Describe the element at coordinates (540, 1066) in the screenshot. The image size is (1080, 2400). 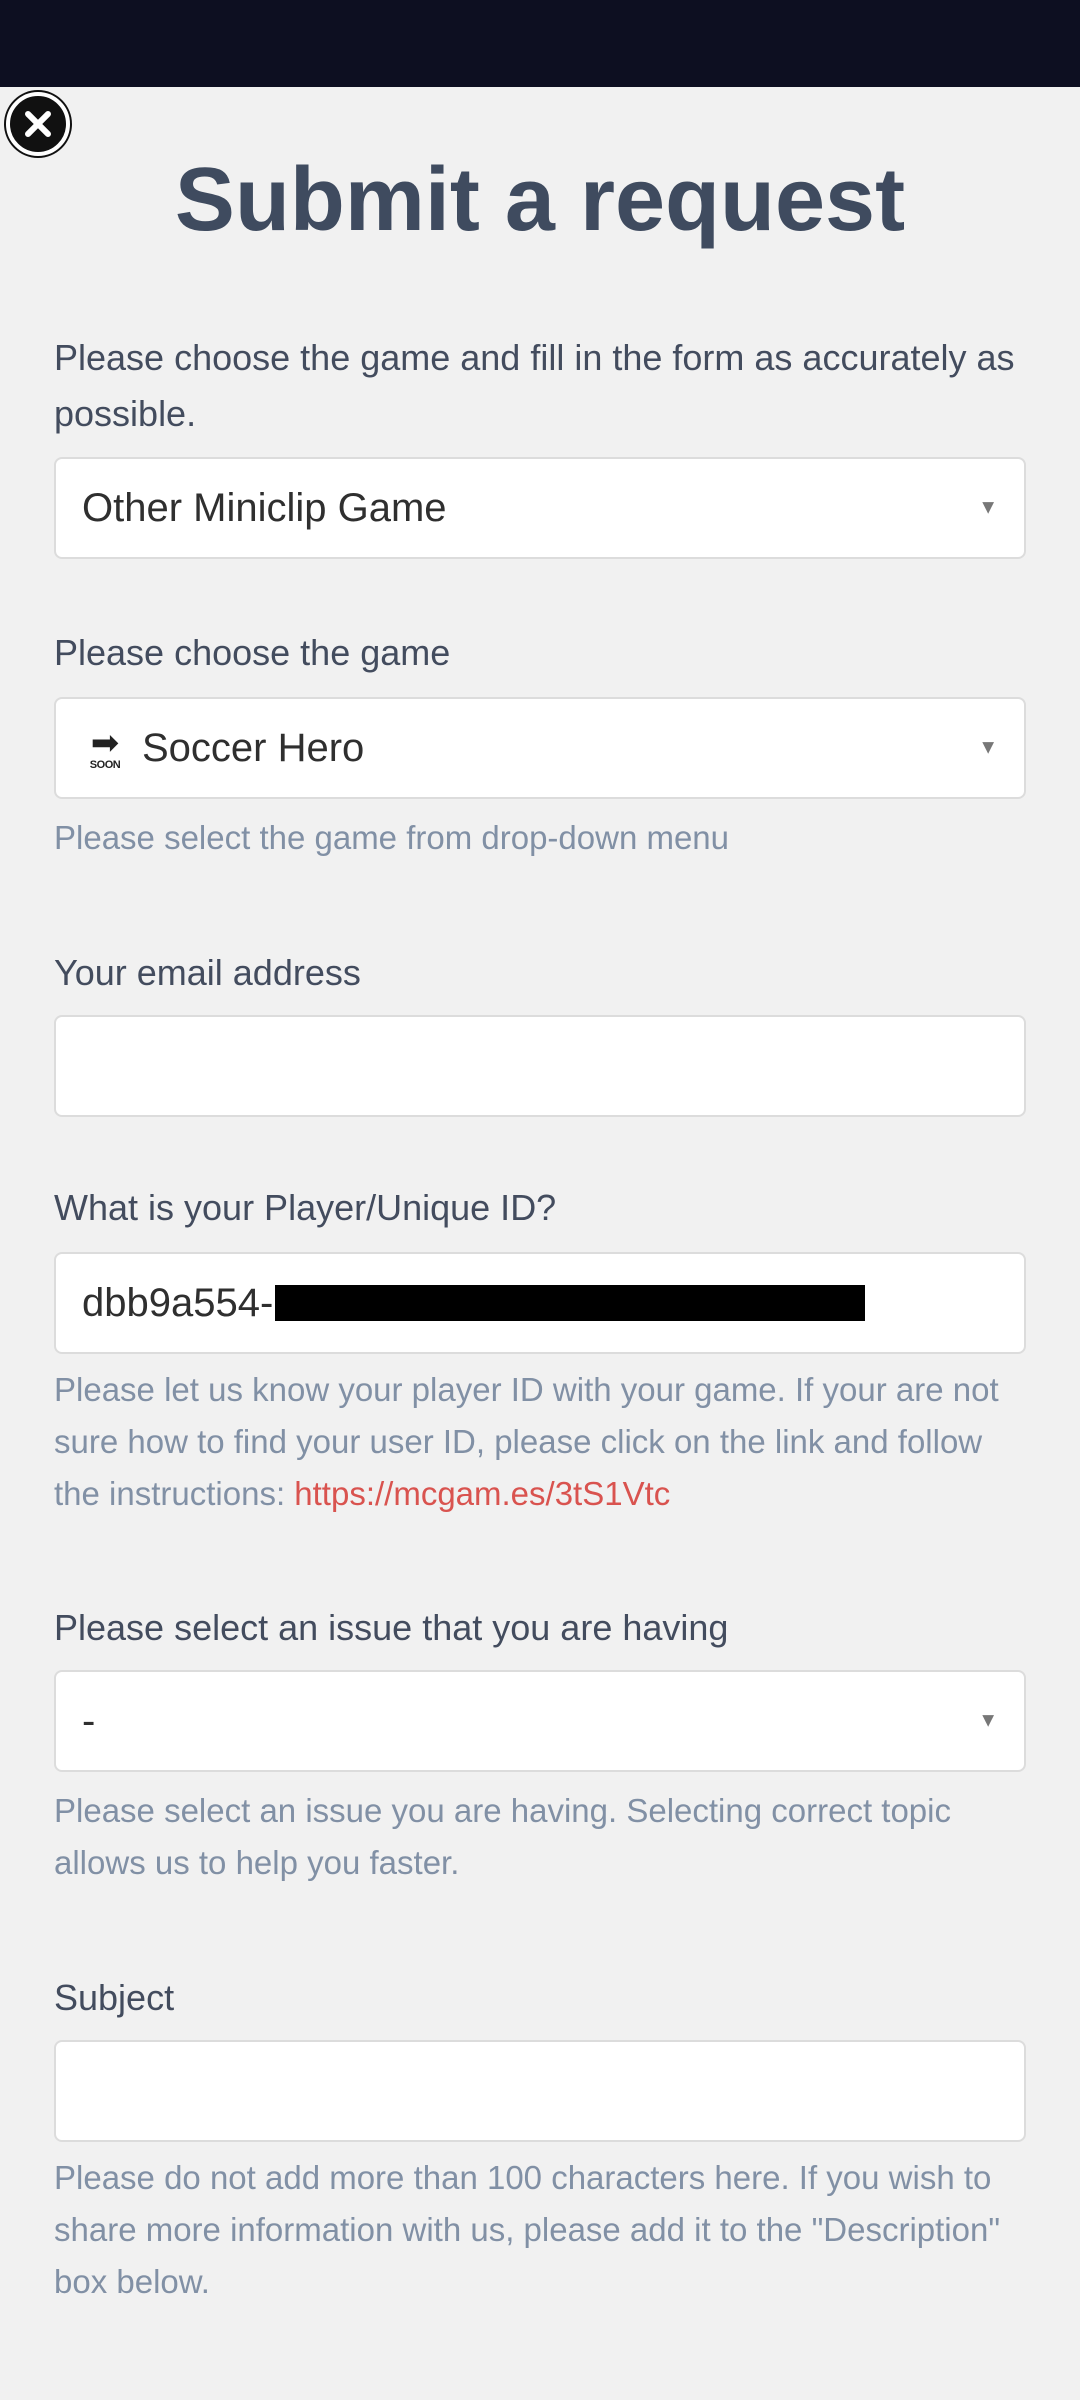
I see `email-field` at that location.